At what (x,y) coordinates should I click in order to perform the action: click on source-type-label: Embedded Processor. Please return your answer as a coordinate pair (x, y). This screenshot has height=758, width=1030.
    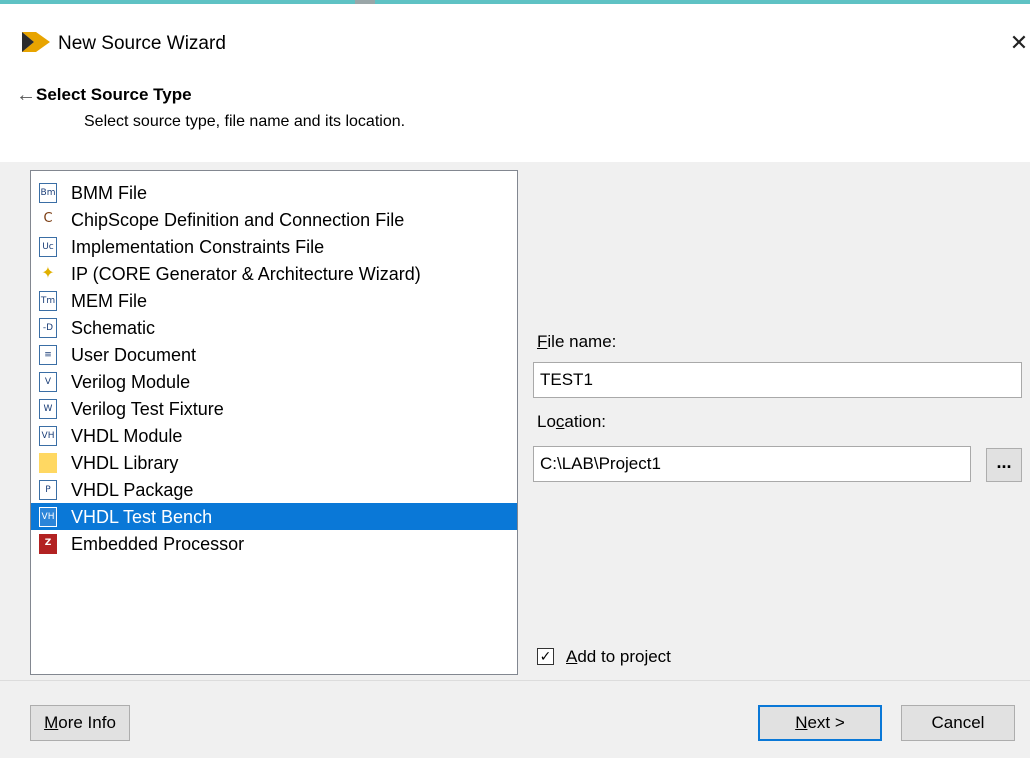
    Looking at the image, I should click on (158, 543).